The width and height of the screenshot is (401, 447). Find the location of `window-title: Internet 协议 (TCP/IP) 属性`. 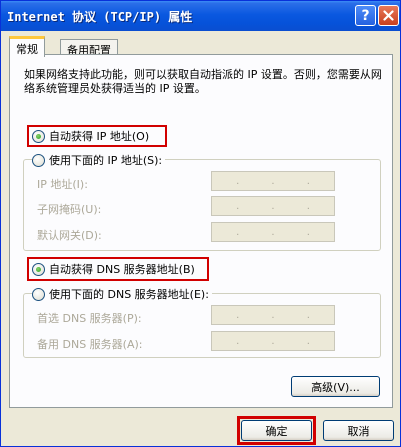

window-title: Internet 协议 (TCP/IP) 属性 is located at coordinates (100, 17).